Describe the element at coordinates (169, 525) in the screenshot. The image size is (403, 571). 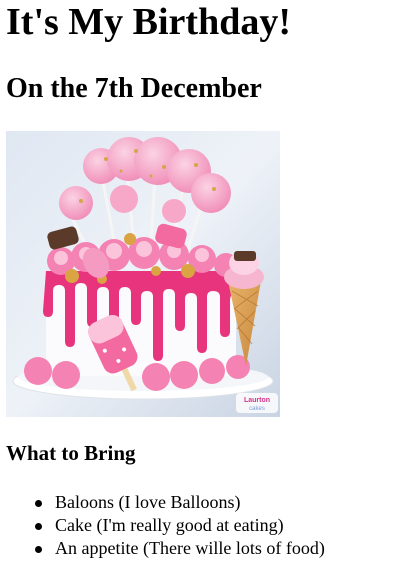
I see `list-item-label: Cake (I'm really good at eating)` at that location.